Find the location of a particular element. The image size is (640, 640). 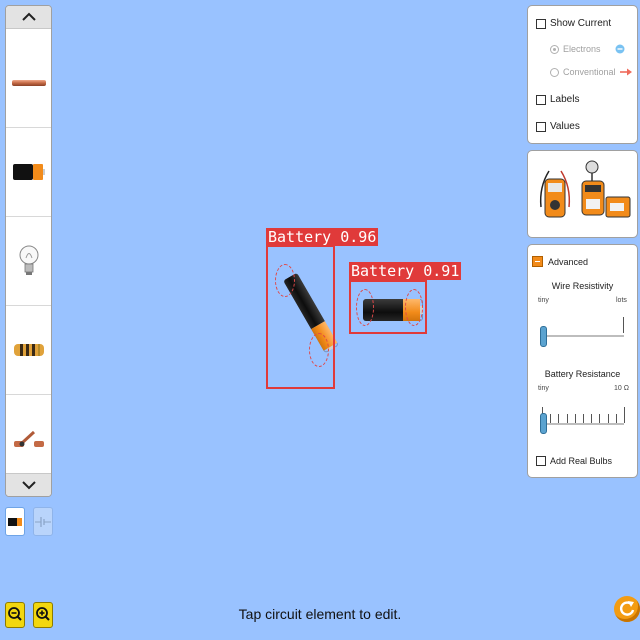

component-toolbox is located at coordinates (28, 251).